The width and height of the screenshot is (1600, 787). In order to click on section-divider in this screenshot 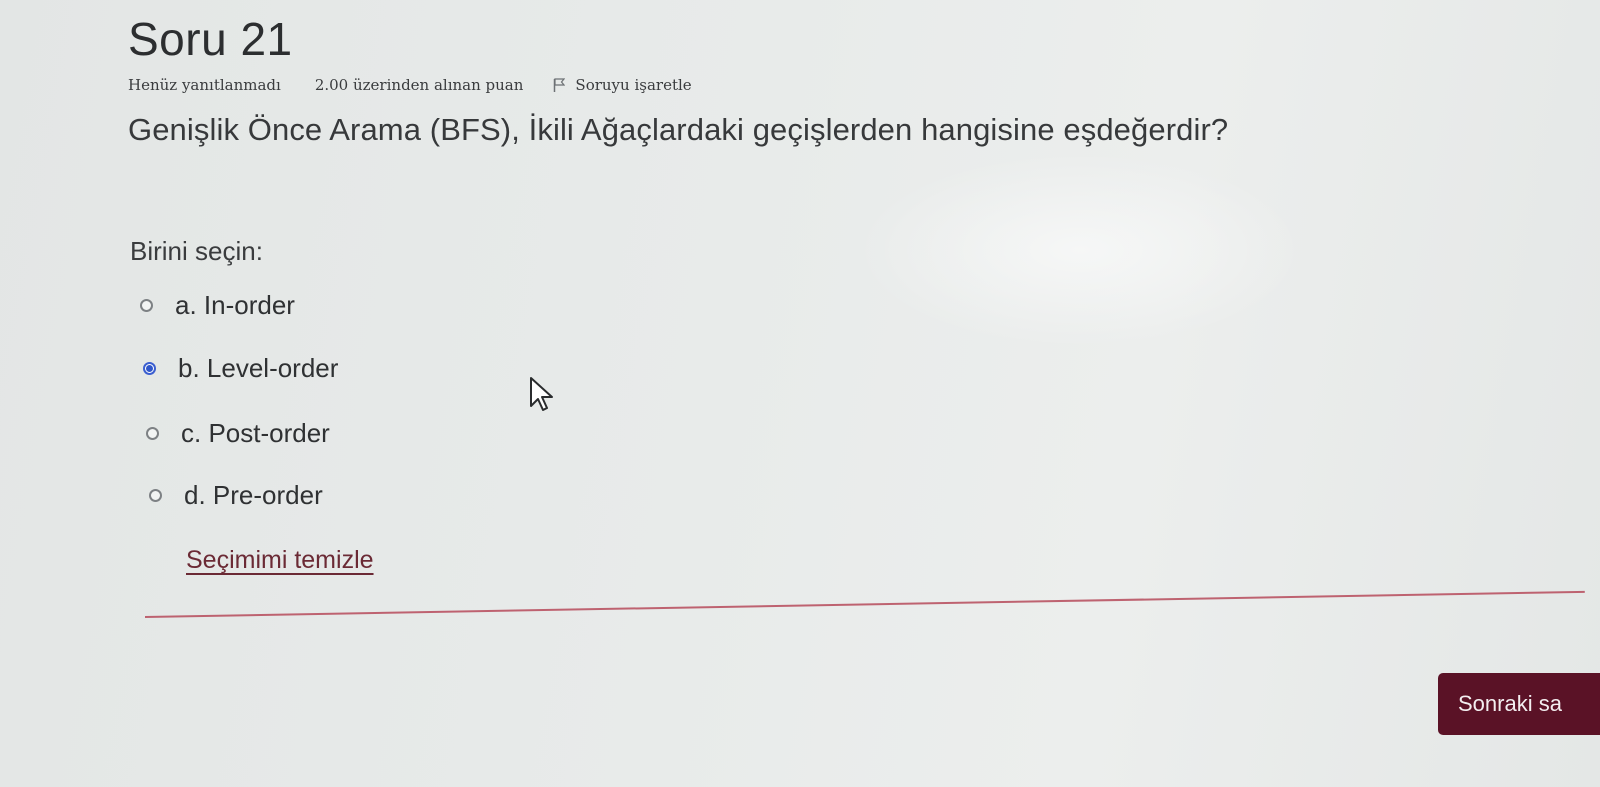, I will do `click(864, 604)`.